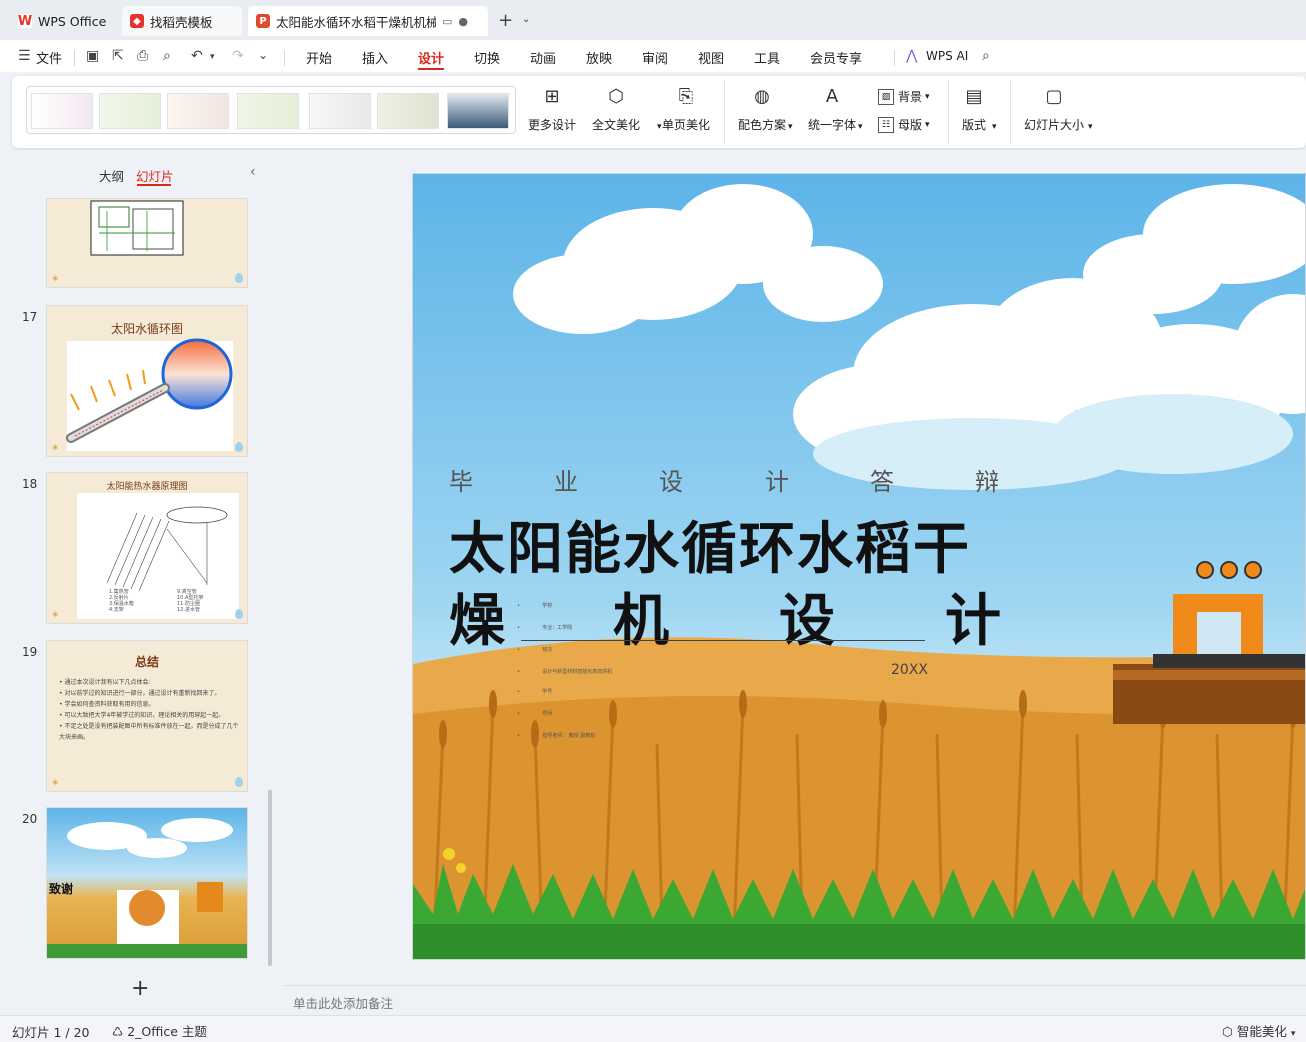  What do you see at coordinates (653, 1028) in the screenshot?
I see `status-bar: 幻灯片 1 / 20 ♺ 2_Office 主题 ⬡ 智能美化 ▾` at bounding box center [653, 1028].